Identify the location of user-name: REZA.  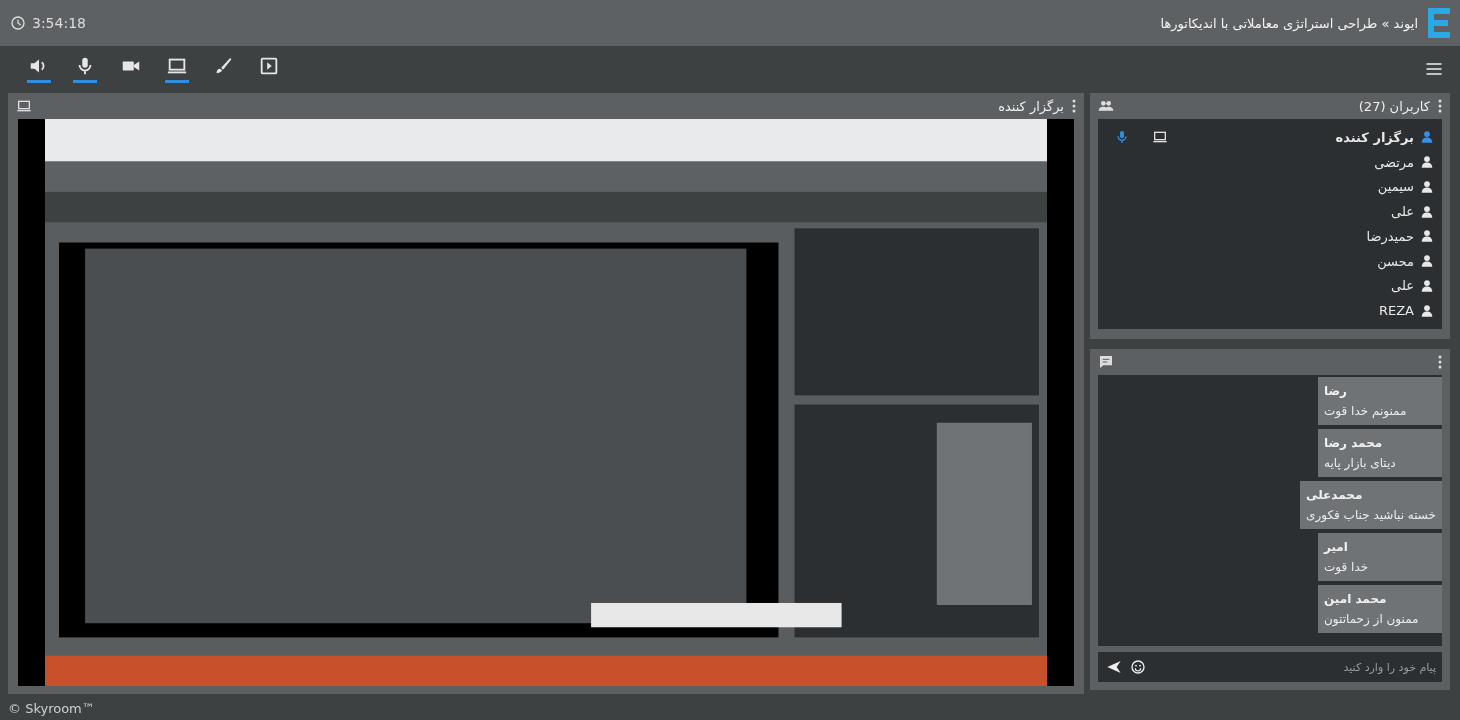
(1396, 311).